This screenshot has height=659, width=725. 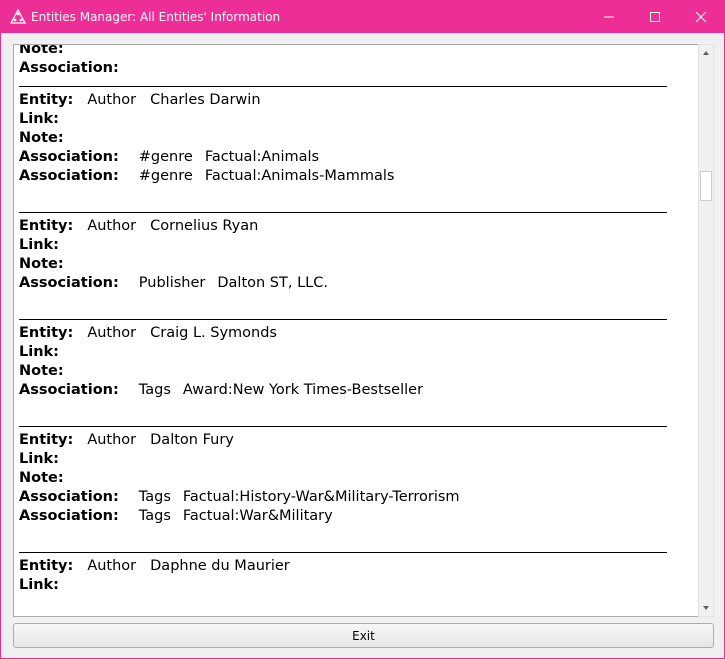 What do you see at coordinates (192, 440) in the screenshot?
I see `entity-name: Dalton Fury` at bounding box center [192, 440].